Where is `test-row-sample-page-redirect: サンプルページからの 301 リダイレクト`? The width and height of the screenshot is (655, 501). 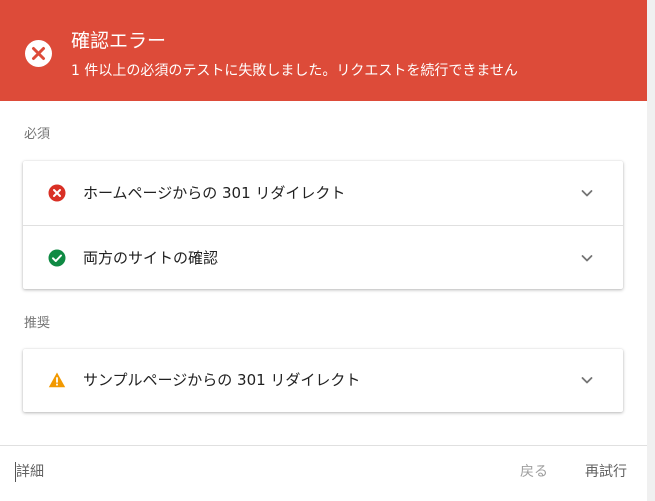 test-row-sample-page-redirect: サンプルページからの 301 リダイレクト is located at coordinates (323, 380).